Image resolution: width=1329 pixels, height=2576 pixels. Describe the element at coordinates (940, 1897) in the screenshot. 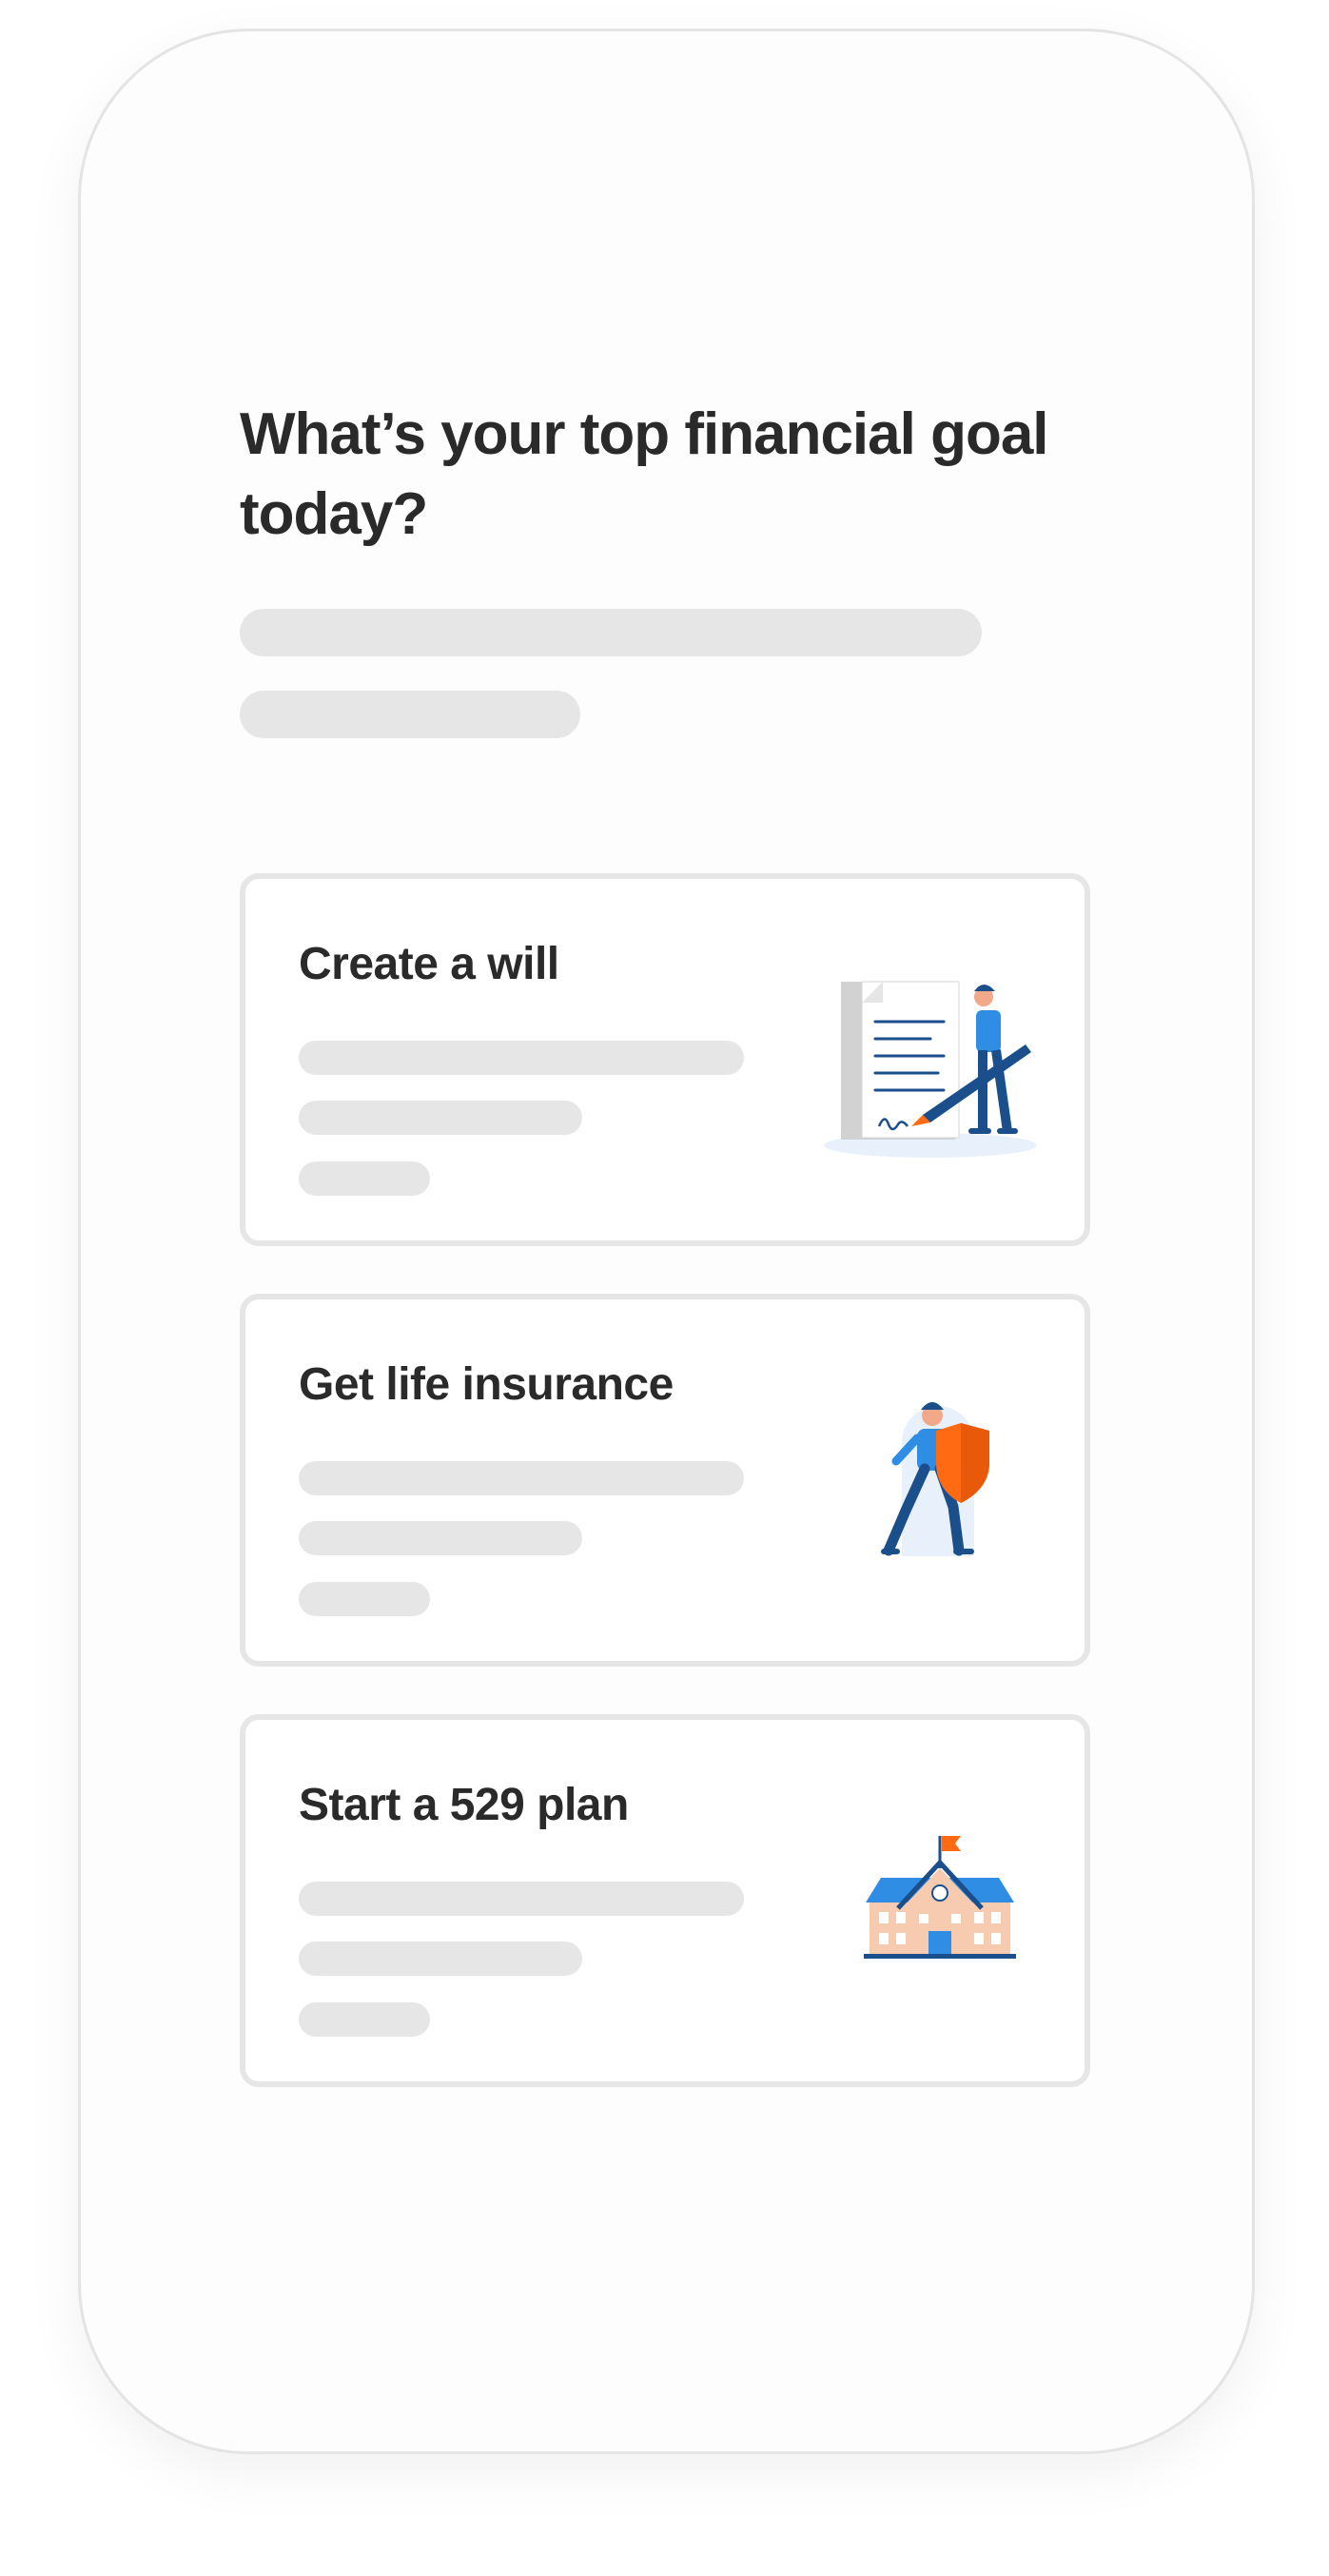

I see `school-building-icon` at that location.